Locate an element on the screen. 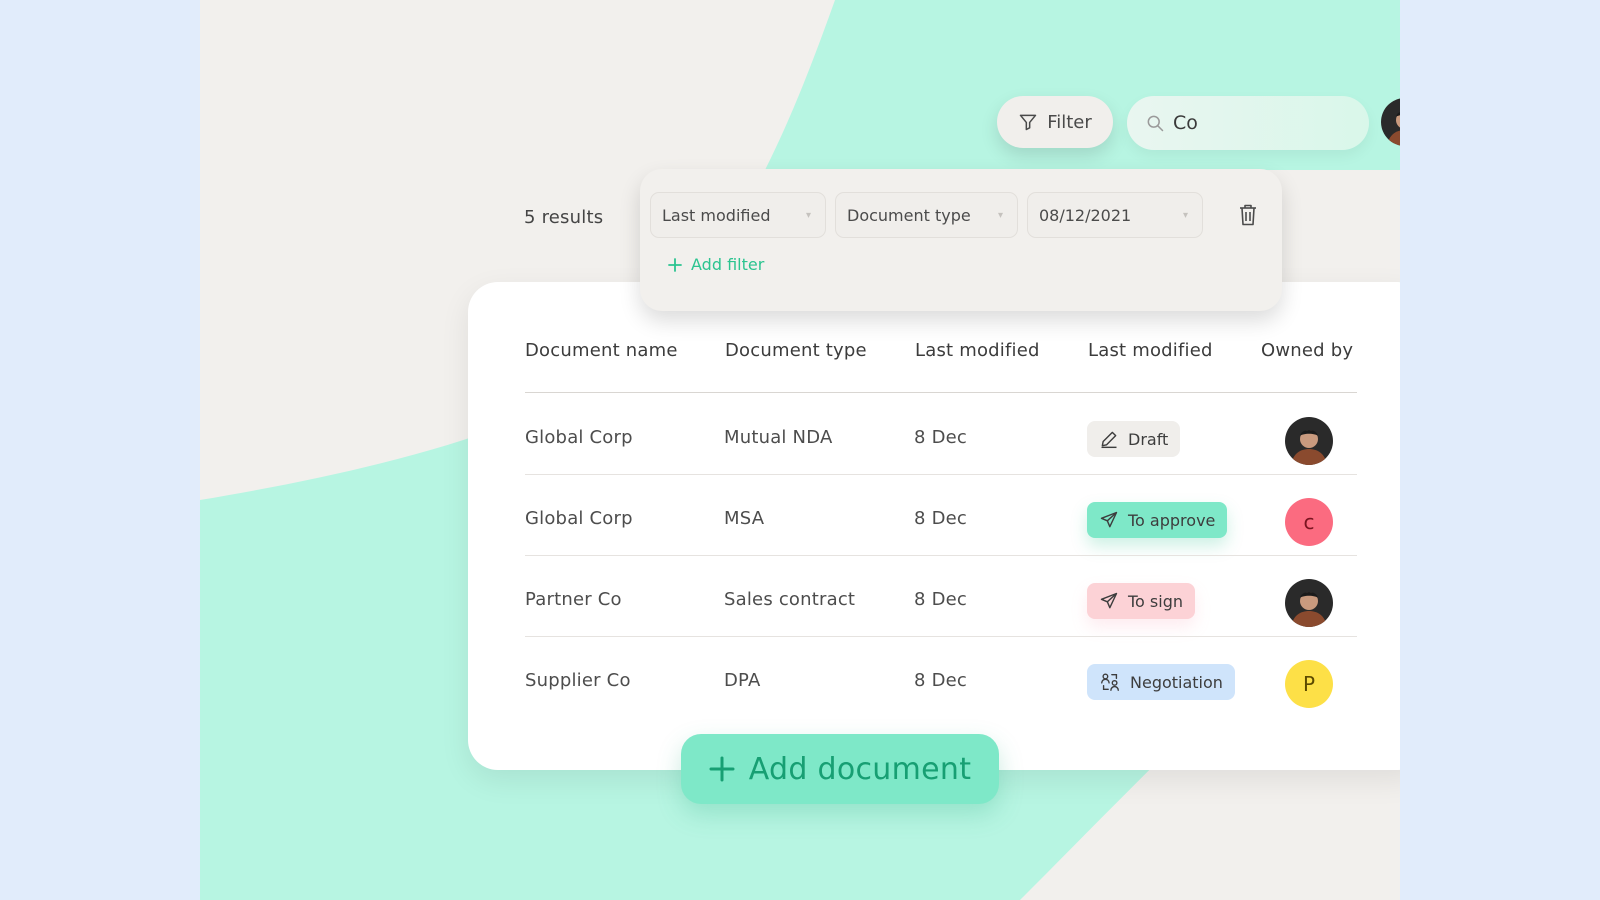 This screenshot has height=900, width=1600. owner-avatar: c is located at coordinates (1309, 522).